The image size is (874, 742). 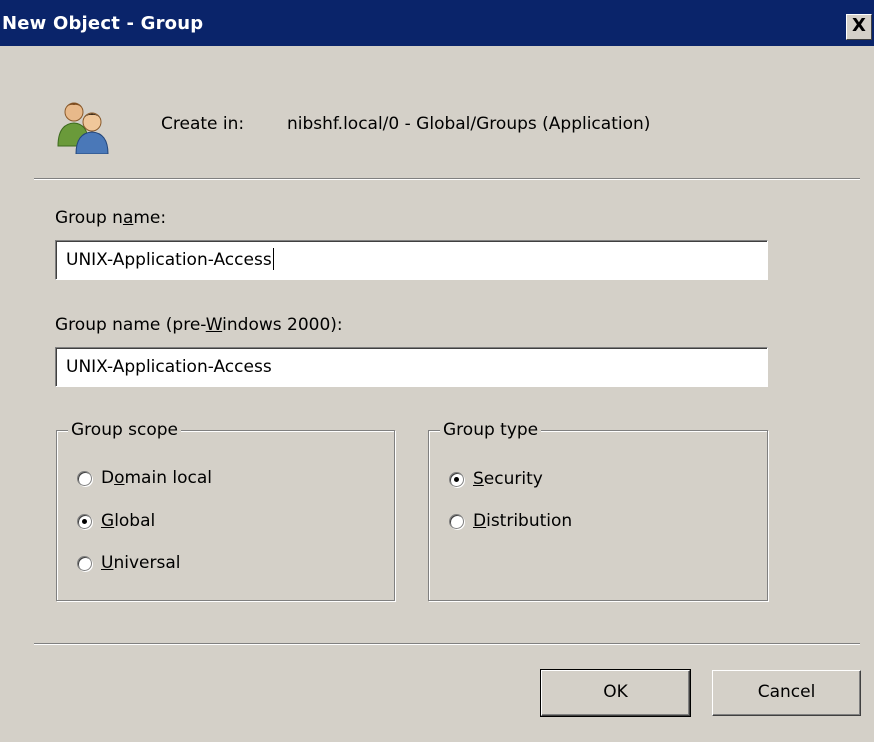 I want to click on group-scope-legend: Group scope, so click(x=125, y=430).